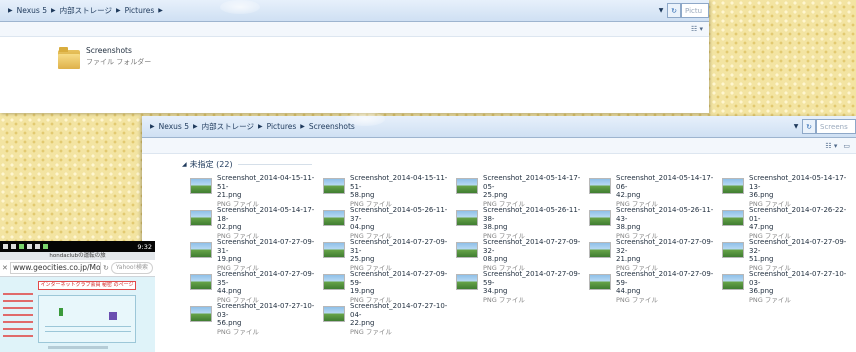 The height and width of the screenshot is (352, 856). Describe the element at coordinates (106, 268) in the screenshot. I see `reload-icon: ↻` at that location.